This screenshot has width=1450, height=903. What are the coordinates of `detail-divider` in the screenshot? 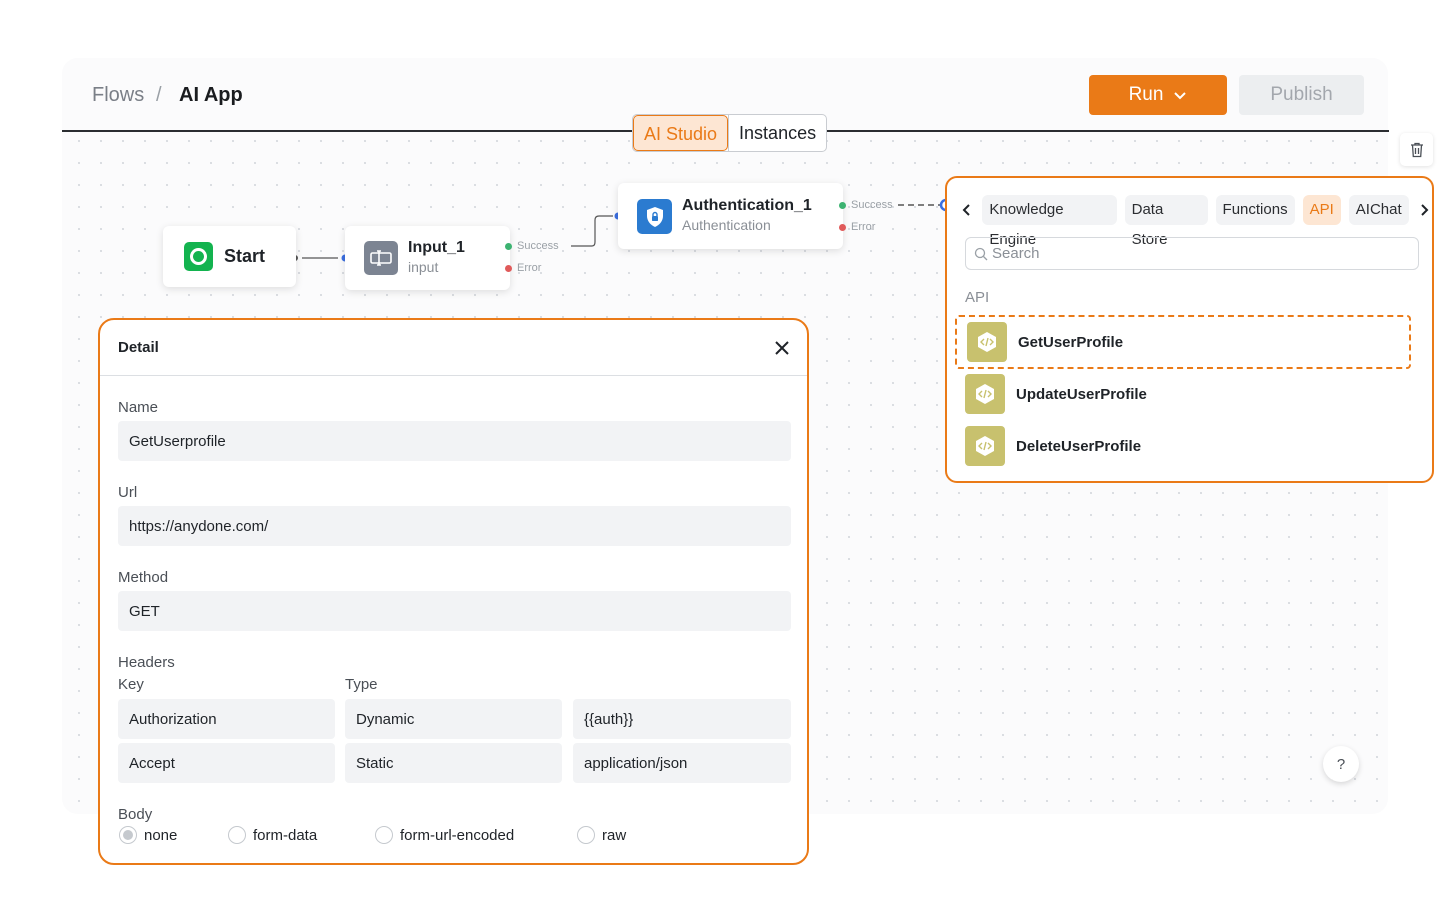 It's located at (453, 375).